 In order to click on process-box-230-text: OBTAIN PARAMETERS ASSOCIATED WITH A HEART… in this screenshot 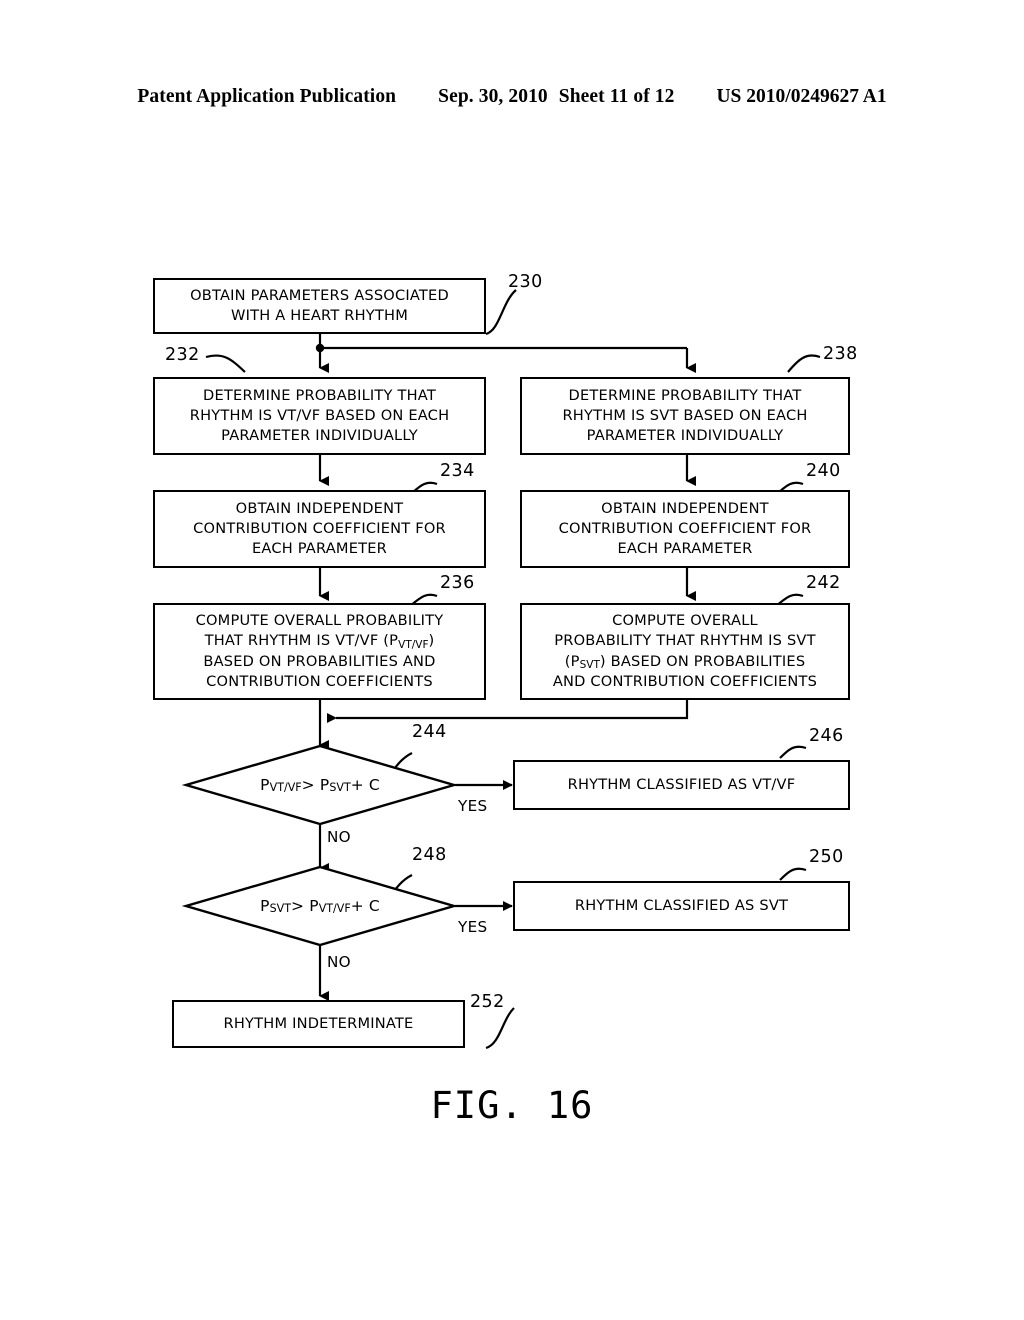, I will do `click(319, 305)`.